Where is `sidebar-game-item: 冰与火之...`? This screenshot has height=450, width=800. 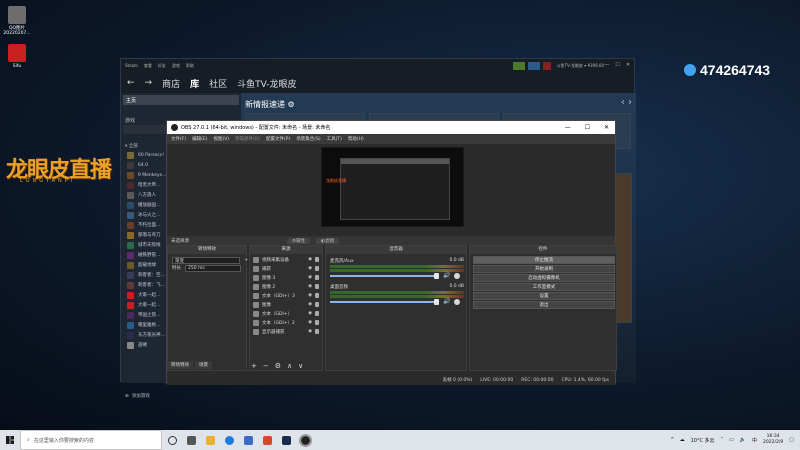
sidebar-game-item: 冰与火之... is located at coordinates (143, 215).